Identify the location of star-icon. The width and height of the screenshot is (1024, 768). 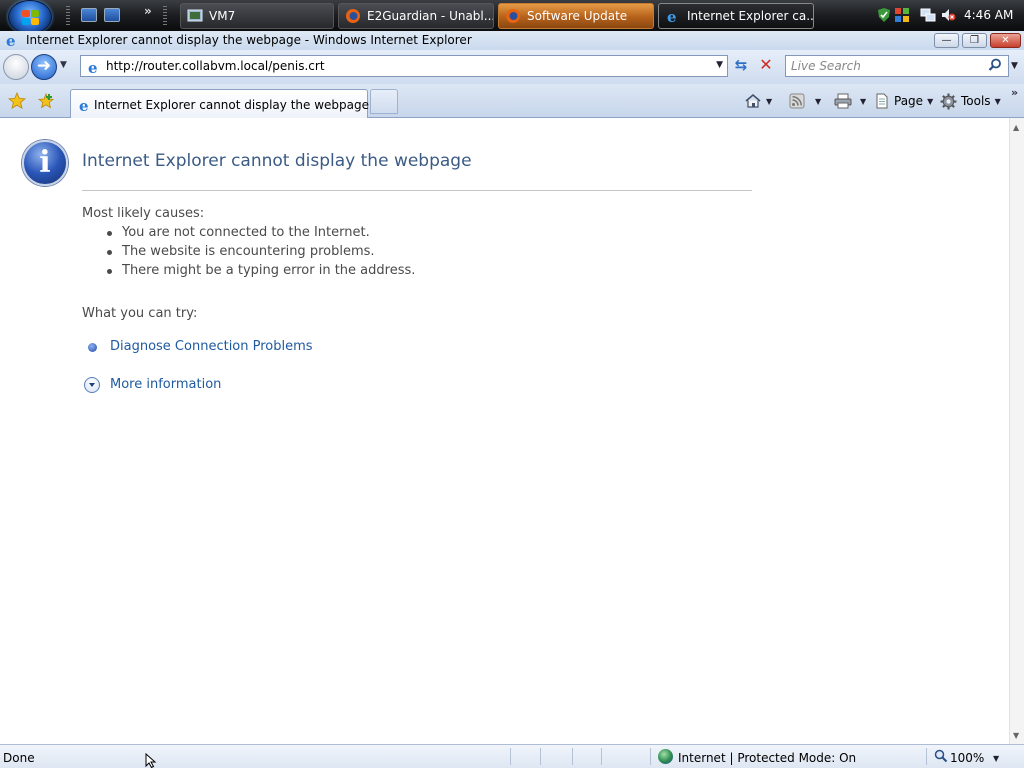
(17, 101).